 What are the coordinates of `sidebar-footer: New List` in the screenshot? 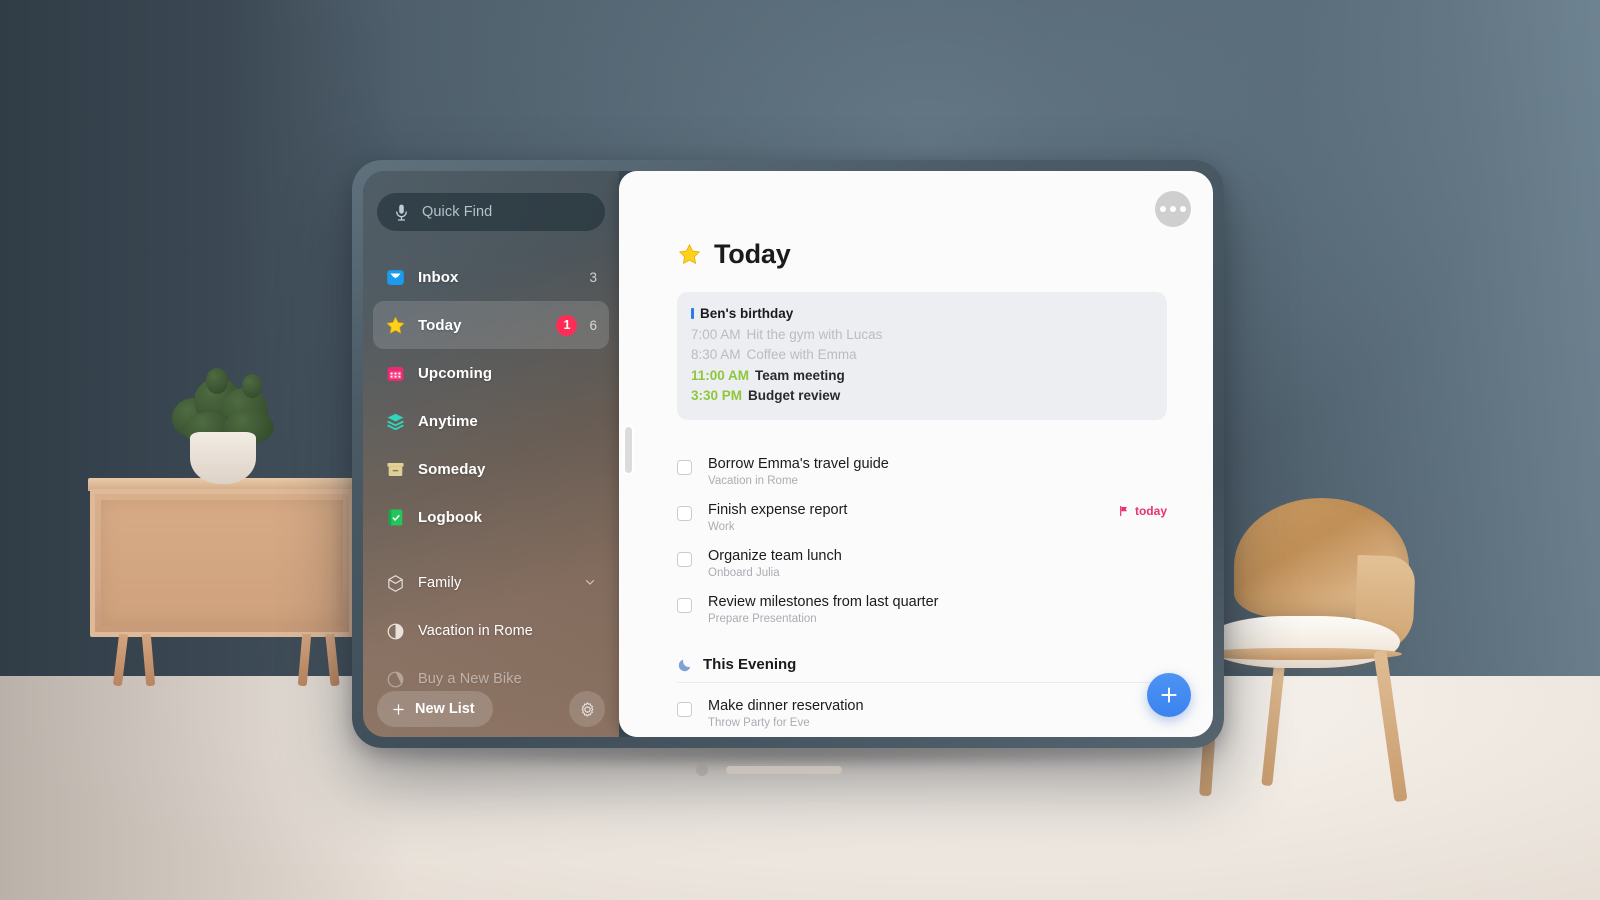 It's located at (491, 709).